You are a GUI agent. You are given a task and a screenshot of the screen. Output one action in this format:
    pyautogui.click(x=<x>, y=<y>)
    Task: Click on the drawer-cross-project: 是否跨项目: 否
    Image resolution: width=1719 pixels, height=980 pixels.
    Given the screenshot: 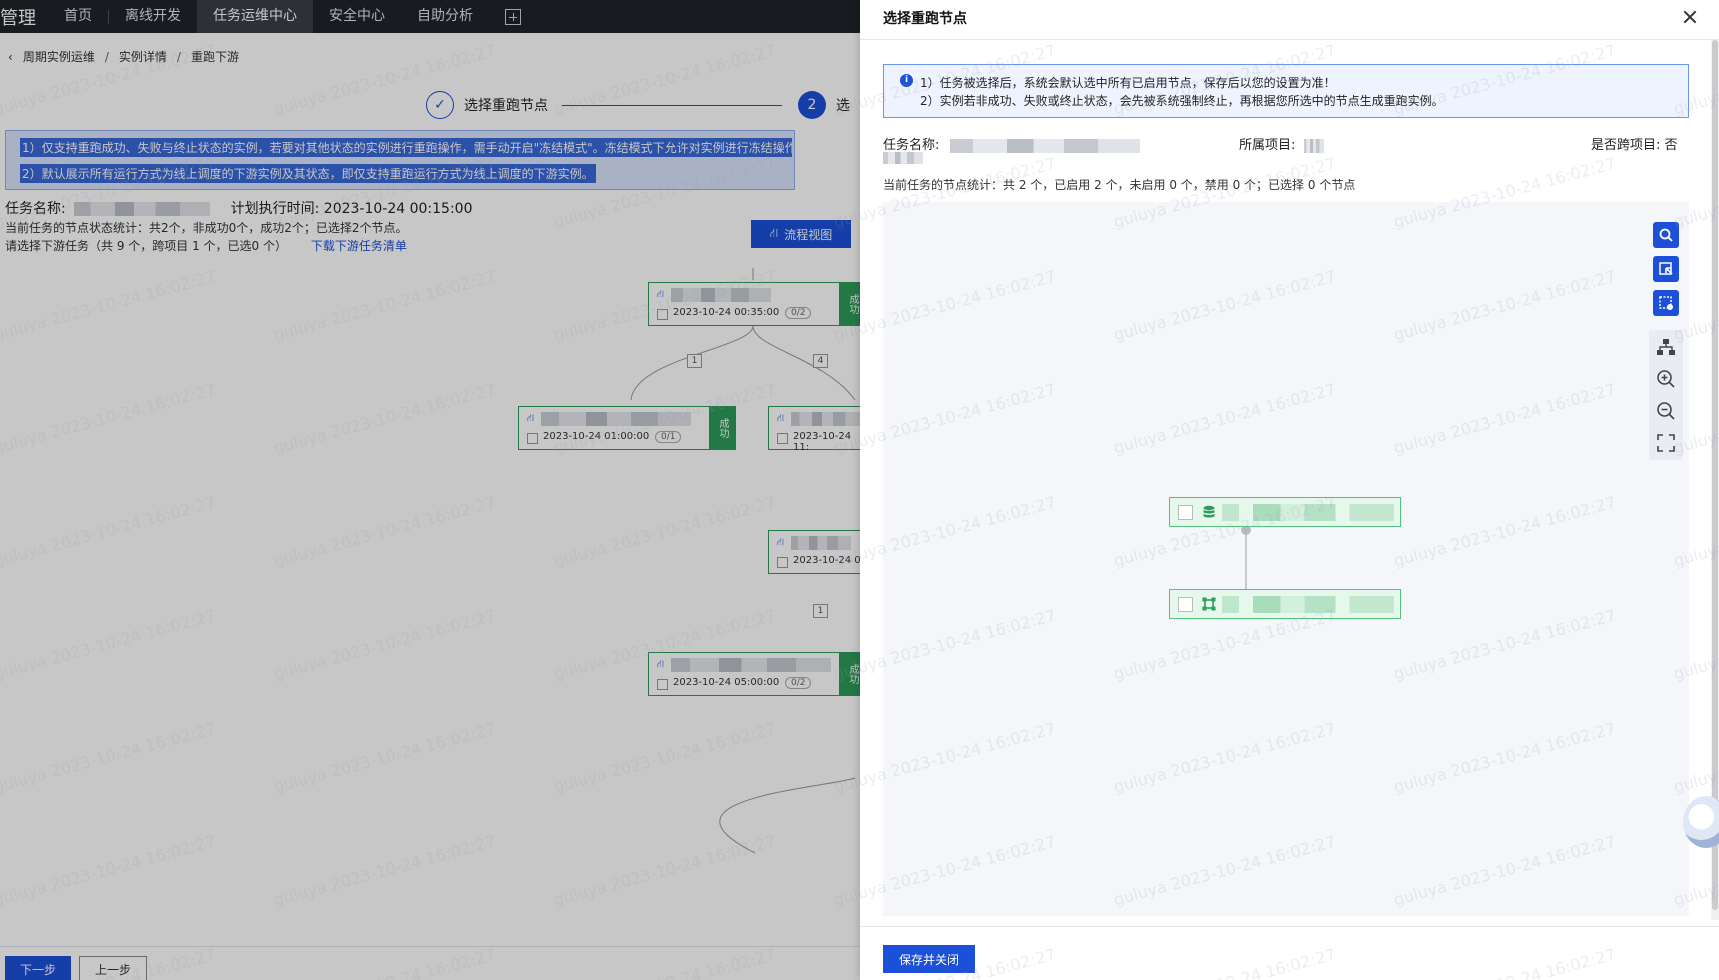 What is the action you would take?
    pyautogui.click(x=1634, y=143)
    